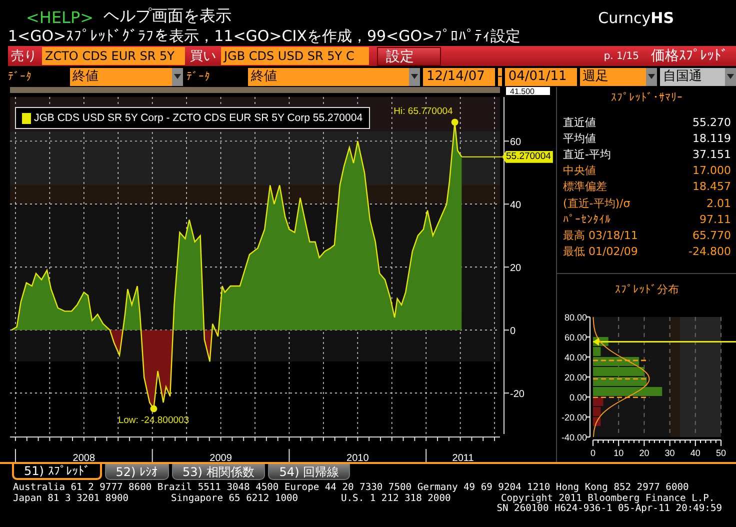  Describe the element at coordinates (516, 142) in the screenshot. I see `y-tick-label: 60` at that location.